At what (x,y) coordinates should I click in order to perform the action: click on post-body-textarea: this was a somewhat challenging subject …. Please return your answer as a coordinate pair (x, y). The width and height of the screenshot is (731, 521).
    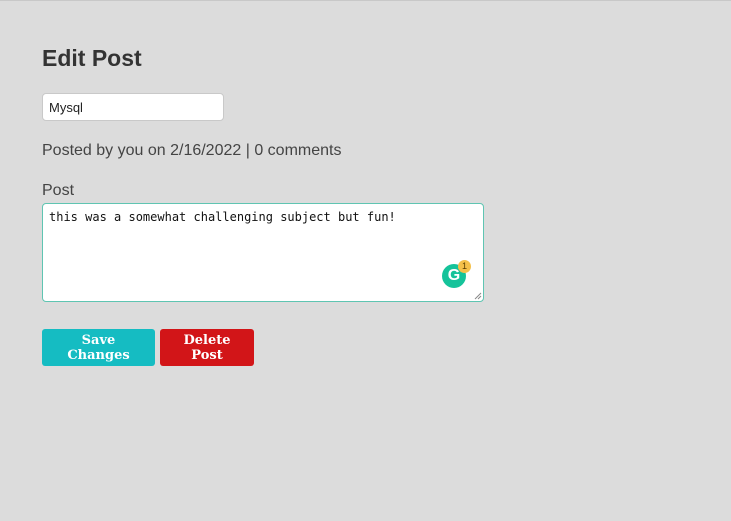
    Looking at the image, I should click on (263, 252).